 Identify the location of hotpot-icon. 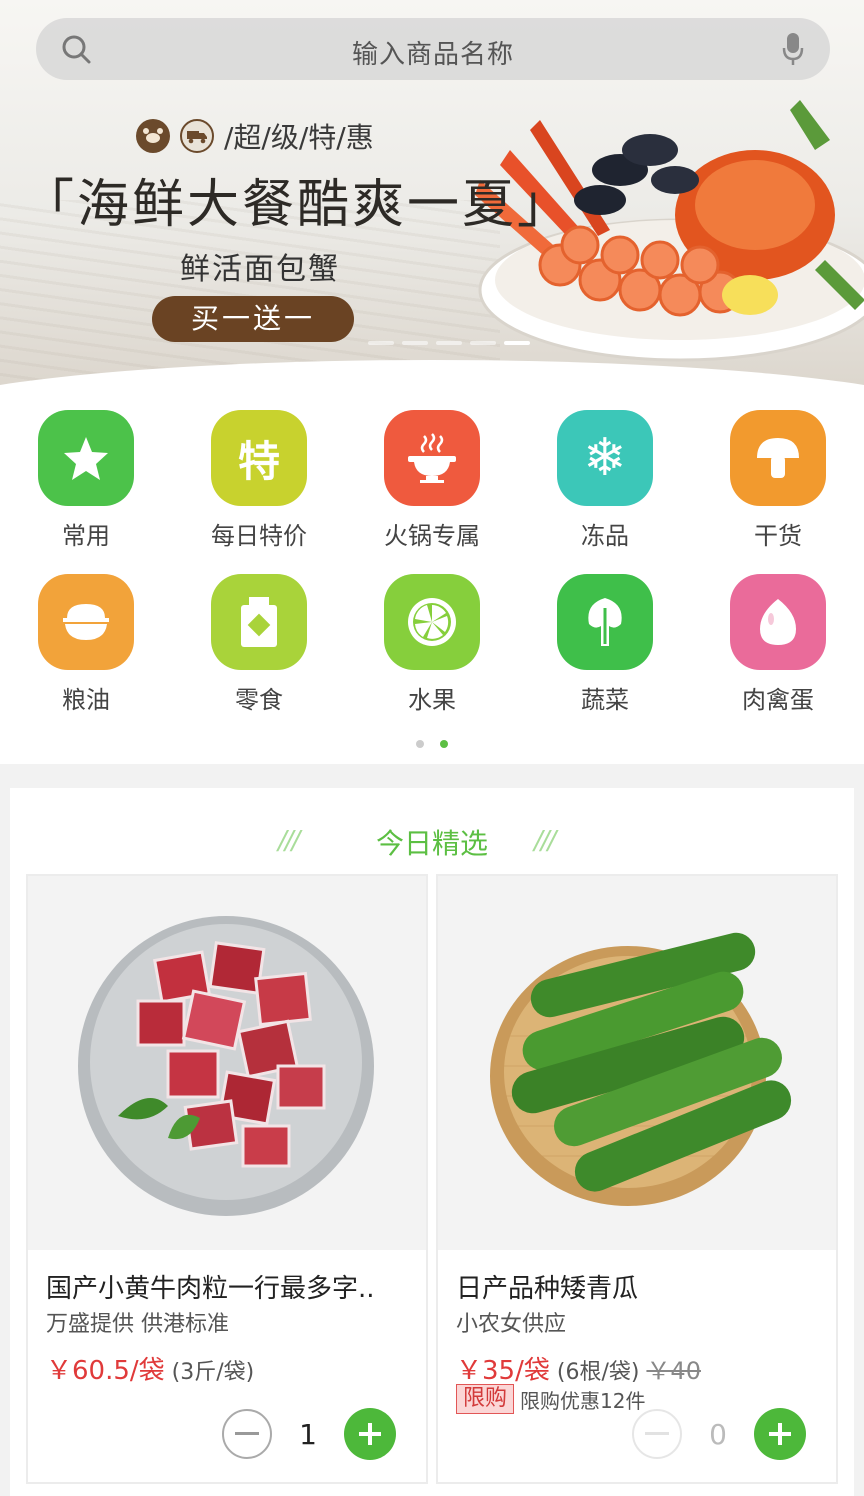
(432, 458).